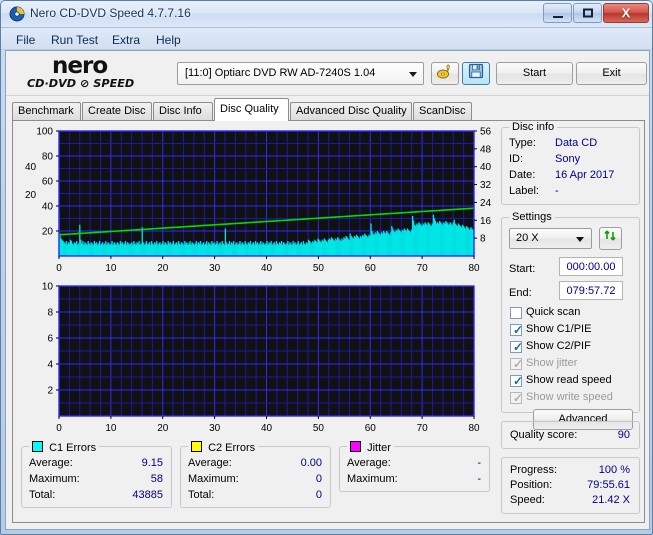 This screenshot has width=653, height=535. I want to click on drive-select: [11:0] Optiarc DVD RW AD-7240S 1.04, so click(300, 73).